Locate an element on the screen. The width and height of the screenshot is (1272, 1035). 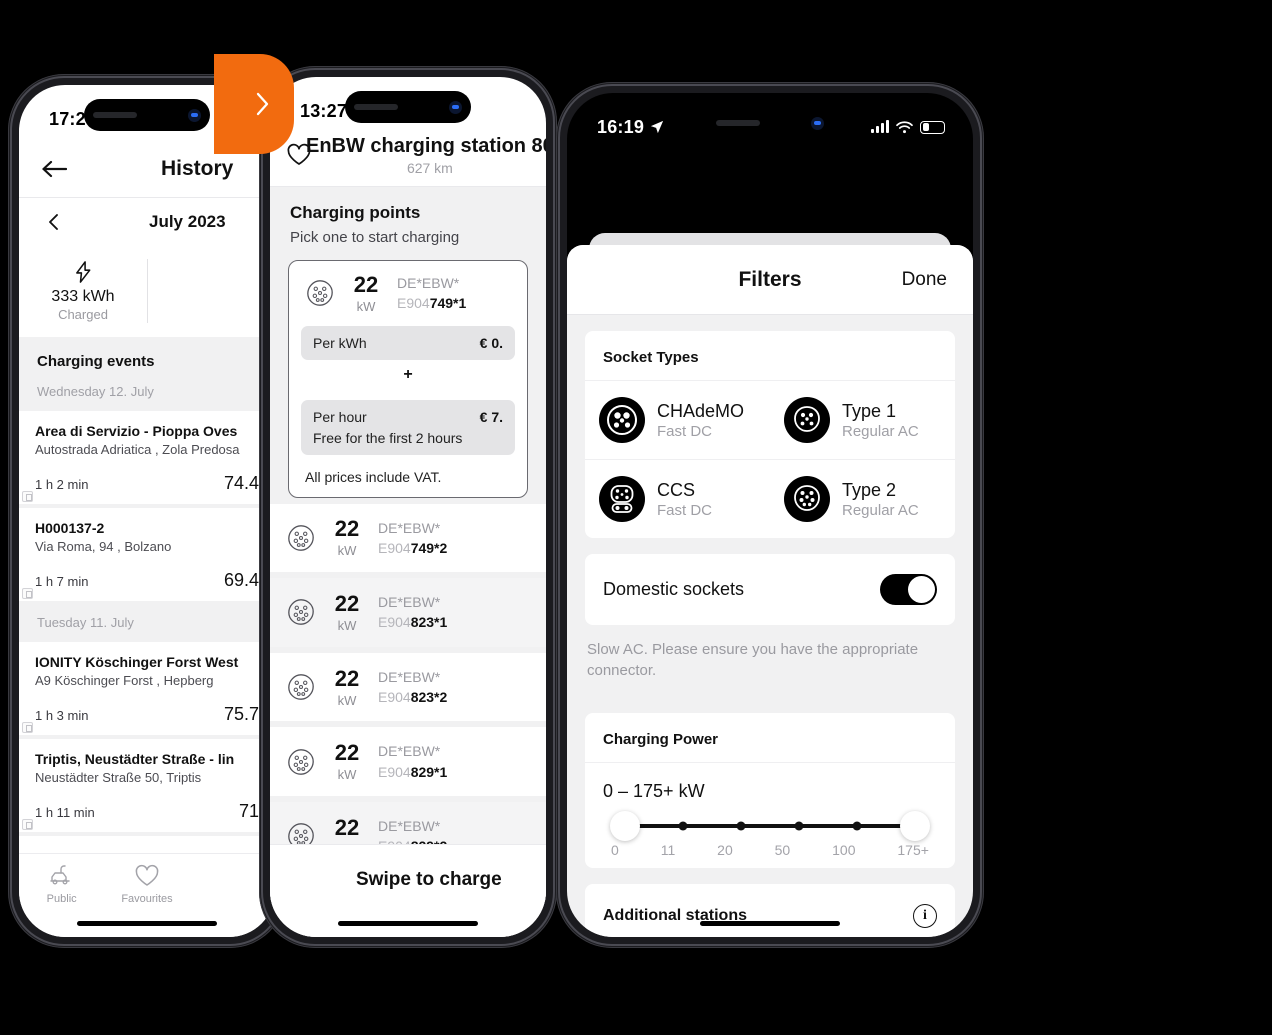
socket-filter-type2: Type 2 Regular AC is located at coordinates (862, 499).